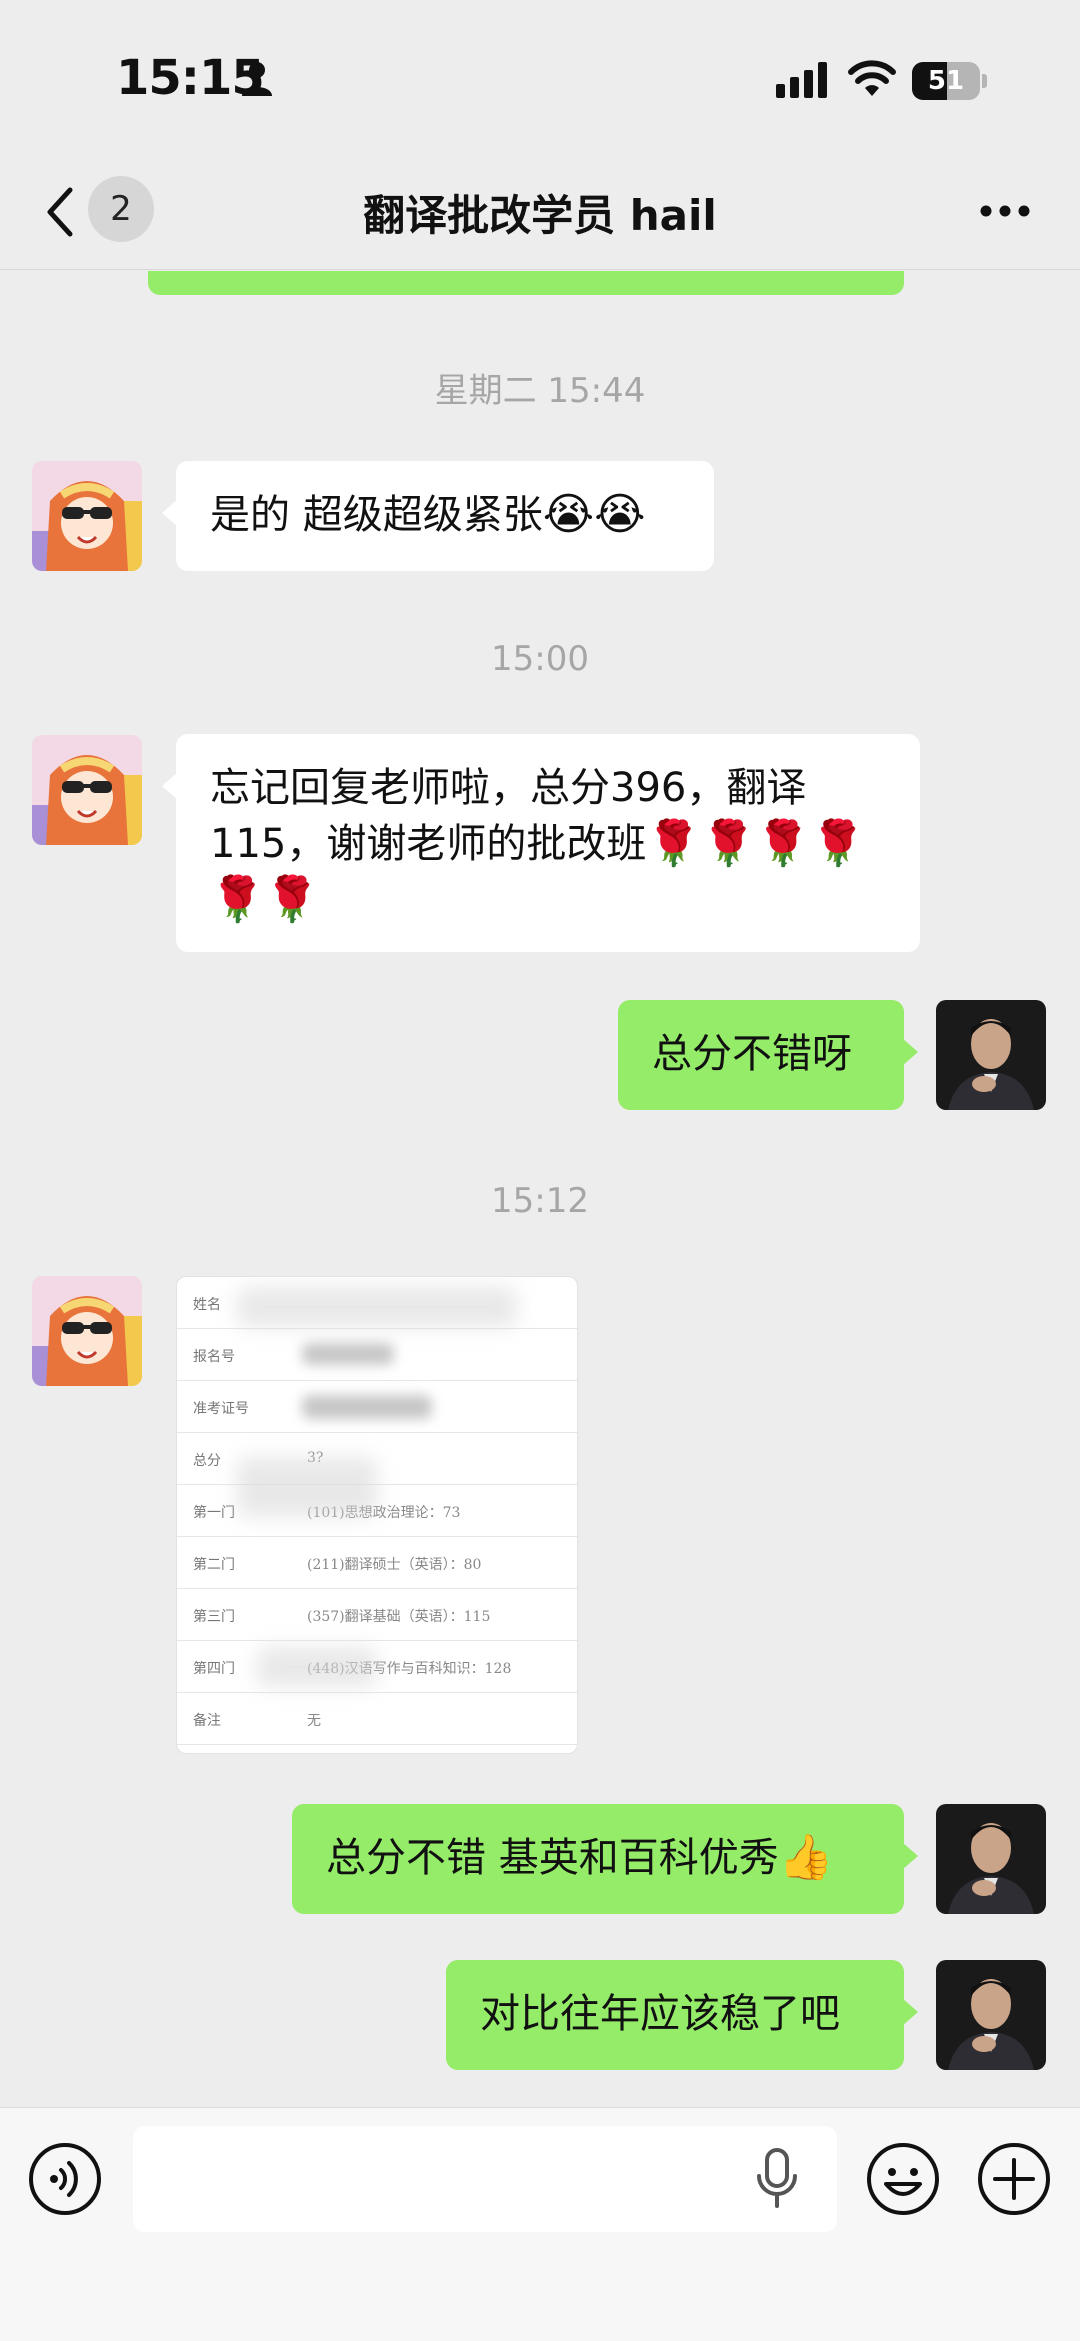 This screenshot has width=1080, height=2341. I want to click on timestamp: 15:12, so click(540, 1201).